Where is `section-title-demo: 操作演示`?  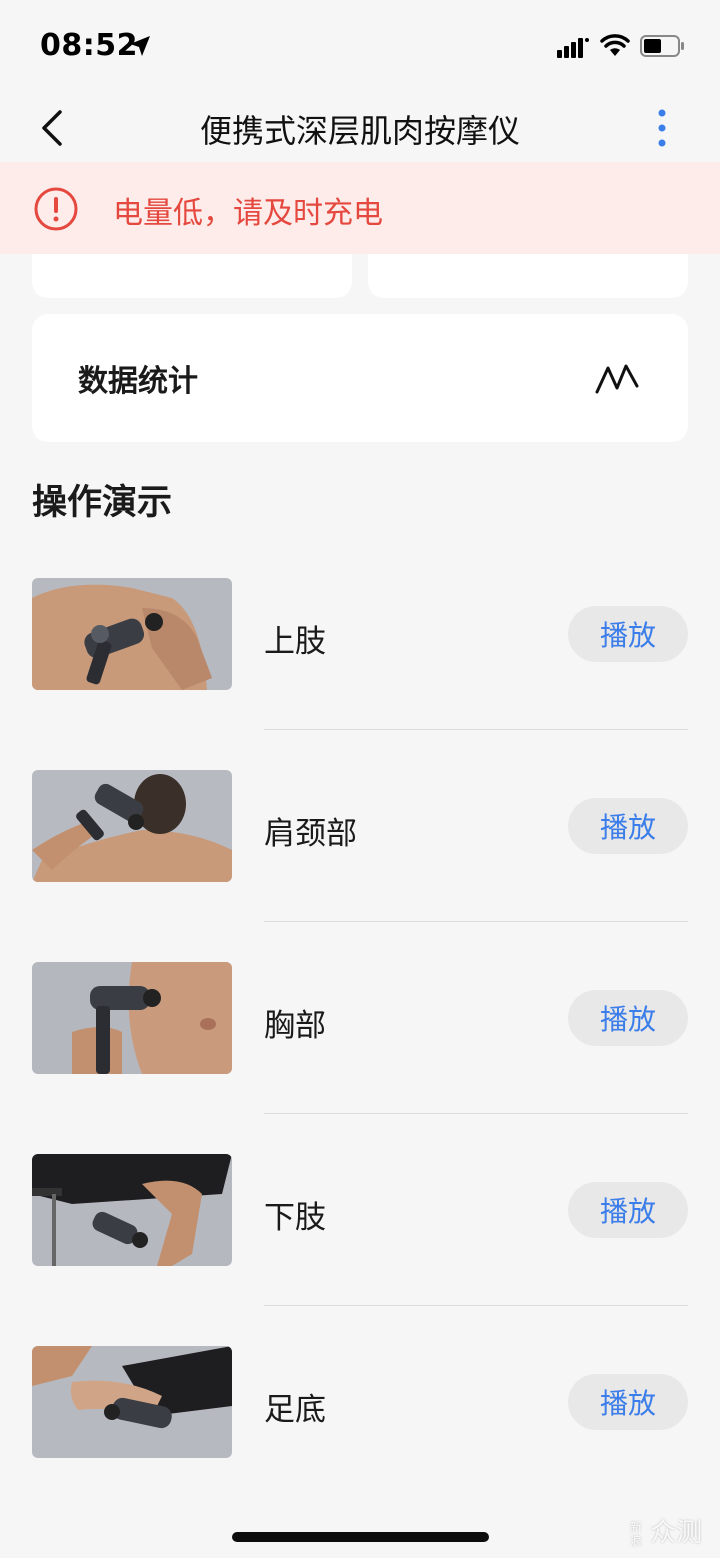
section-title-demo: 操作演示 is located at coordinates (102, 503).